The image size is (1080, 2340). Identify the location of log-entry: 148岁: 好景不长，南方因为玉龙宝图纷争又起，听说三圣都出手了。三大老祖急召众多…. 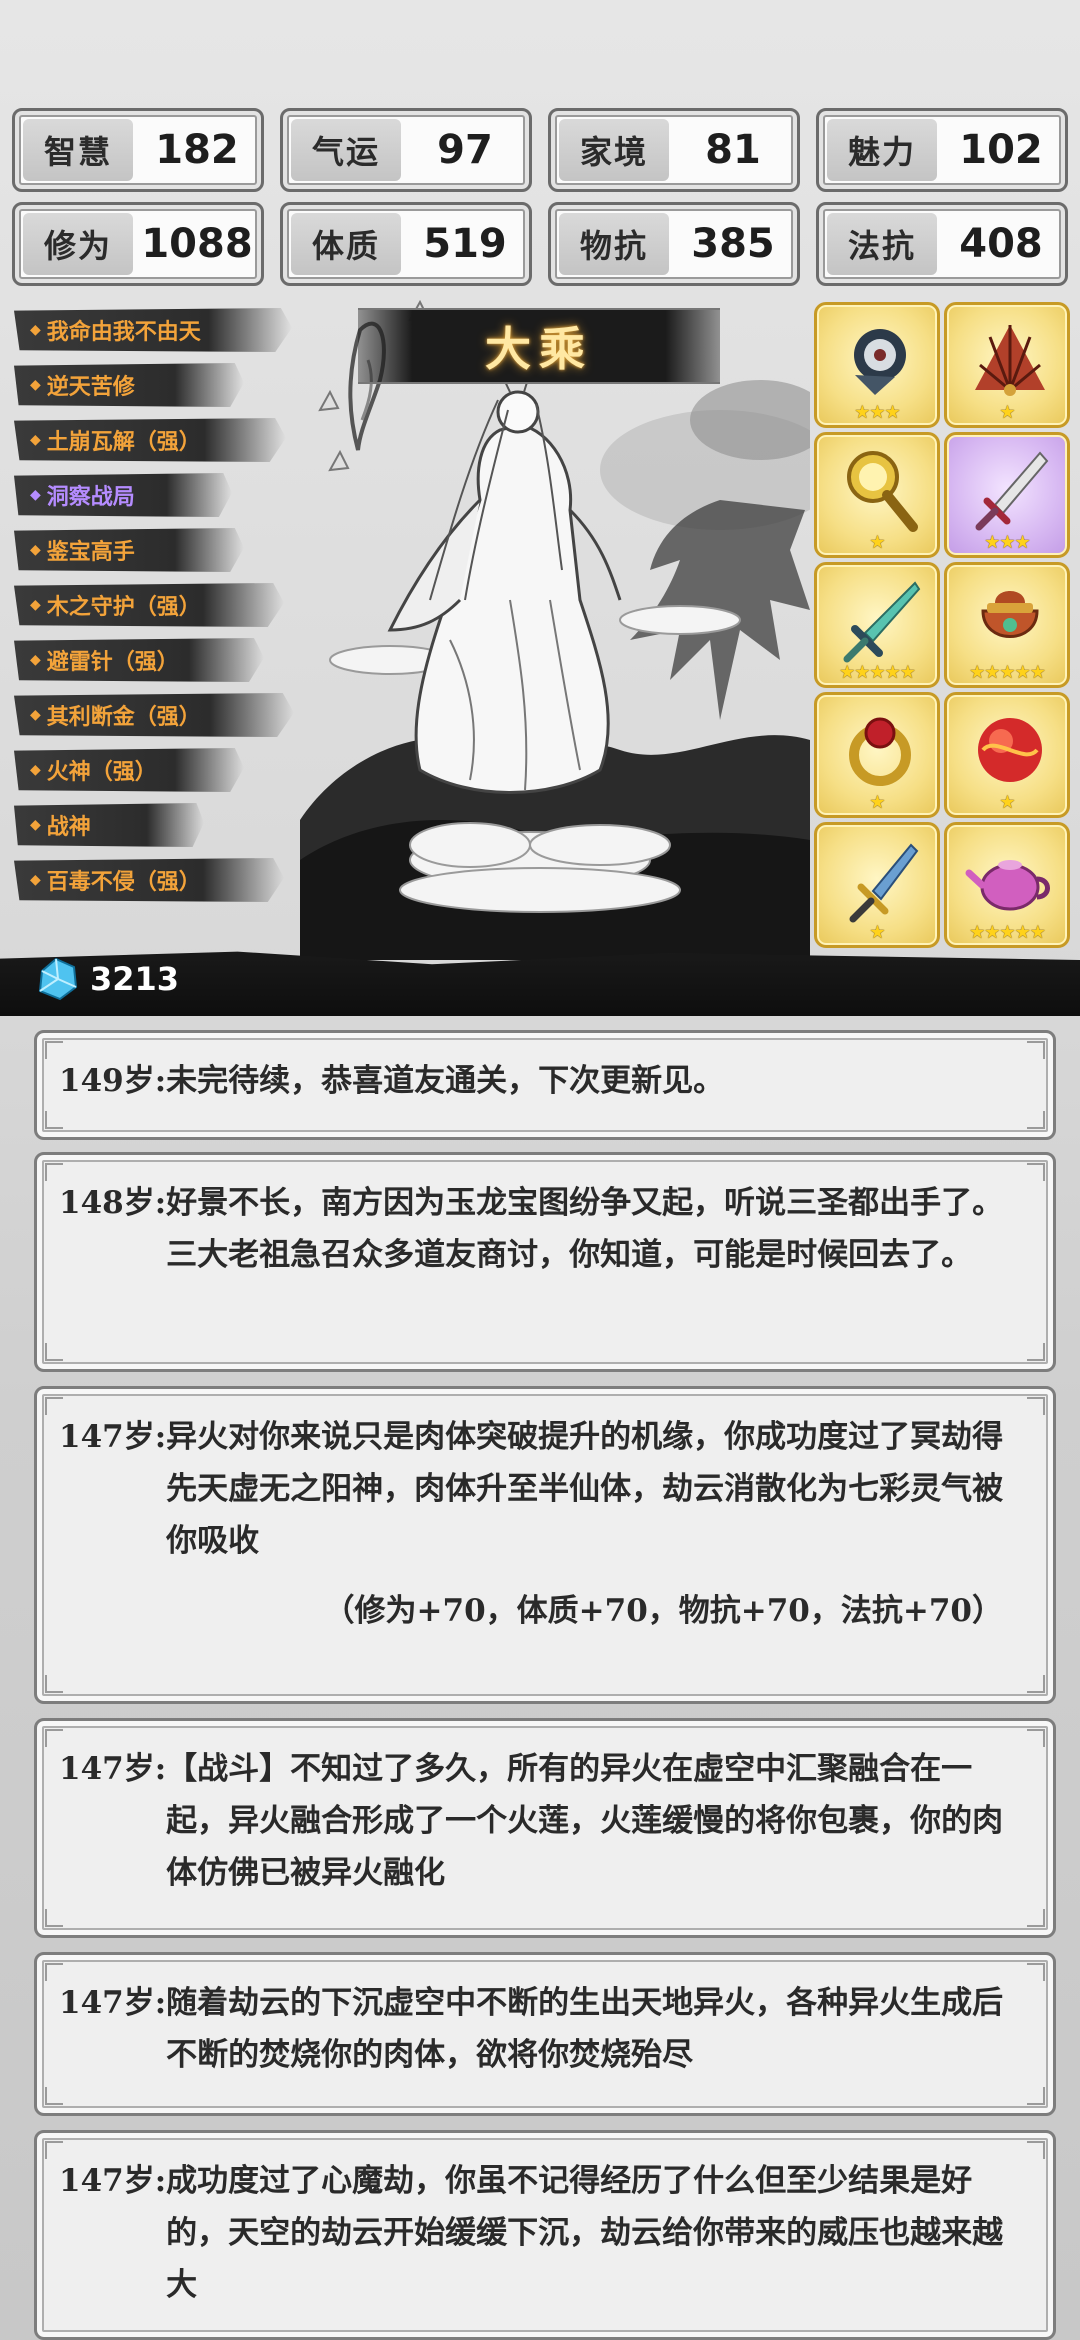
(545, 1262).